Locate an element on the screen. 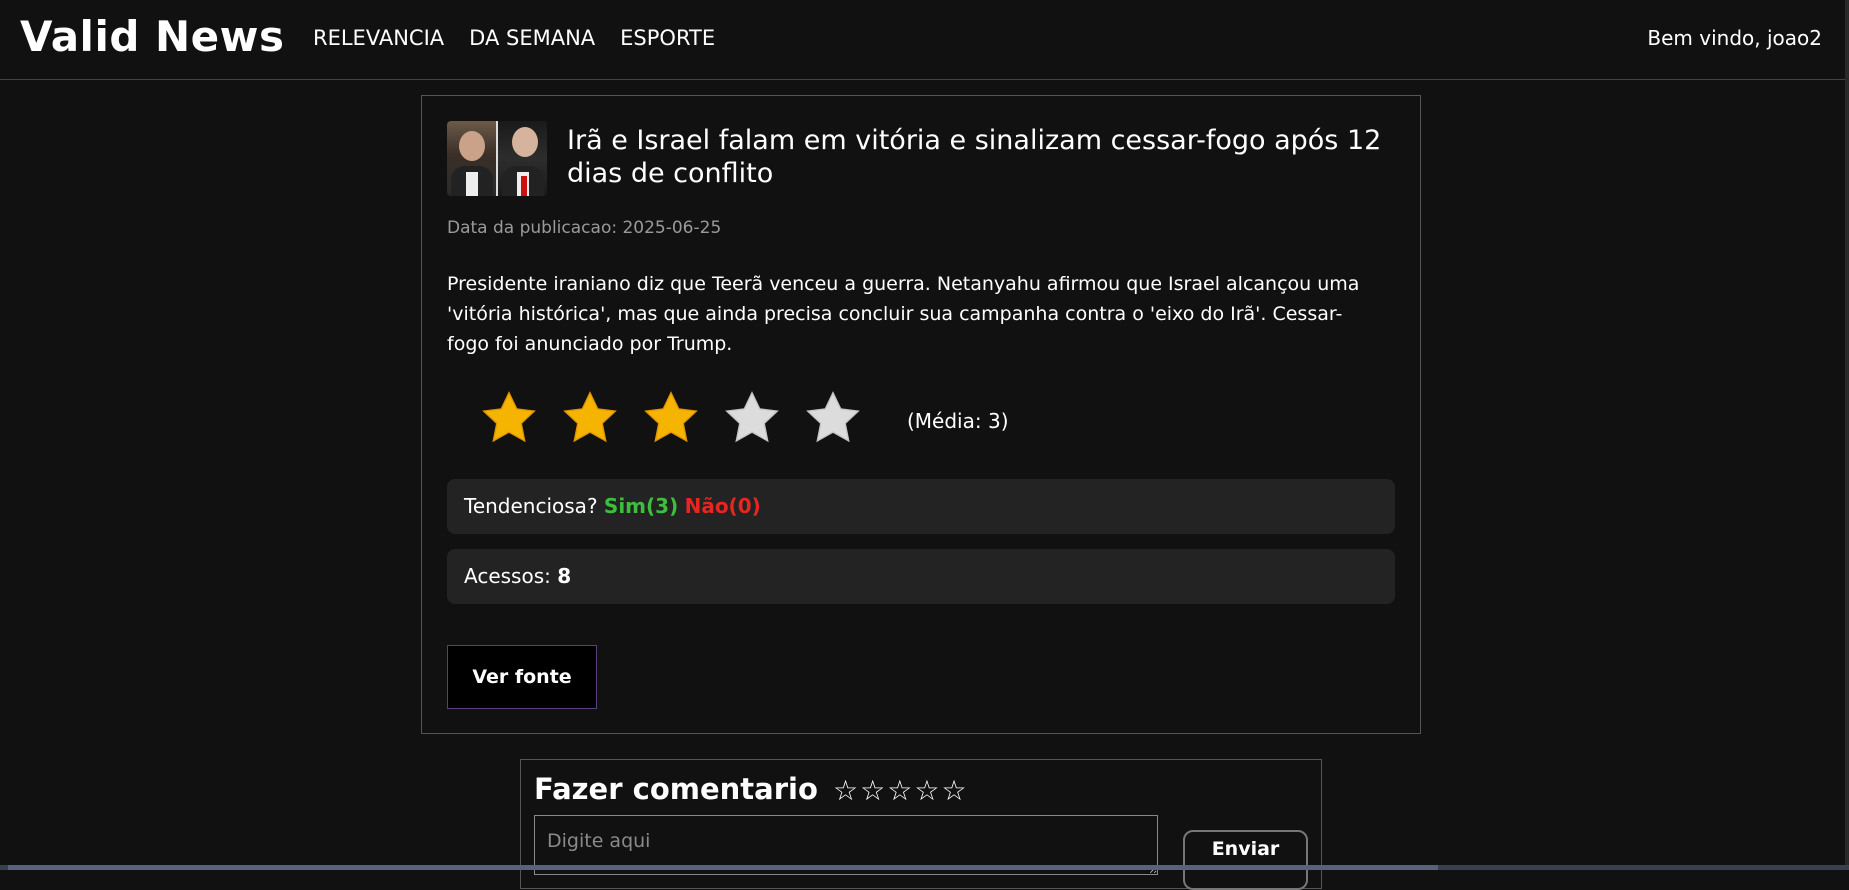 This screenshot has height=890, width=1849. comment-title: Fazer comentario is located at coordinates (676, 789).